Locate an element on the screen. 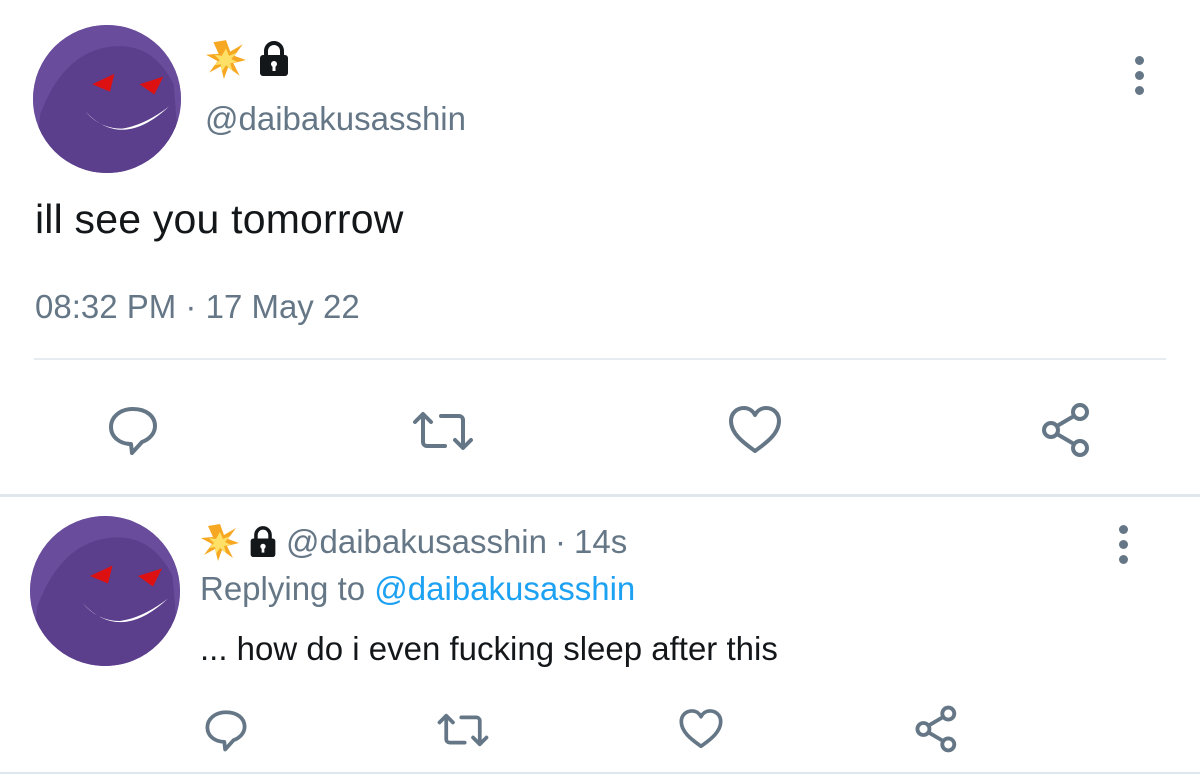  reply-author-handle: @daibakusasshin is located at coordinates (416, 542).